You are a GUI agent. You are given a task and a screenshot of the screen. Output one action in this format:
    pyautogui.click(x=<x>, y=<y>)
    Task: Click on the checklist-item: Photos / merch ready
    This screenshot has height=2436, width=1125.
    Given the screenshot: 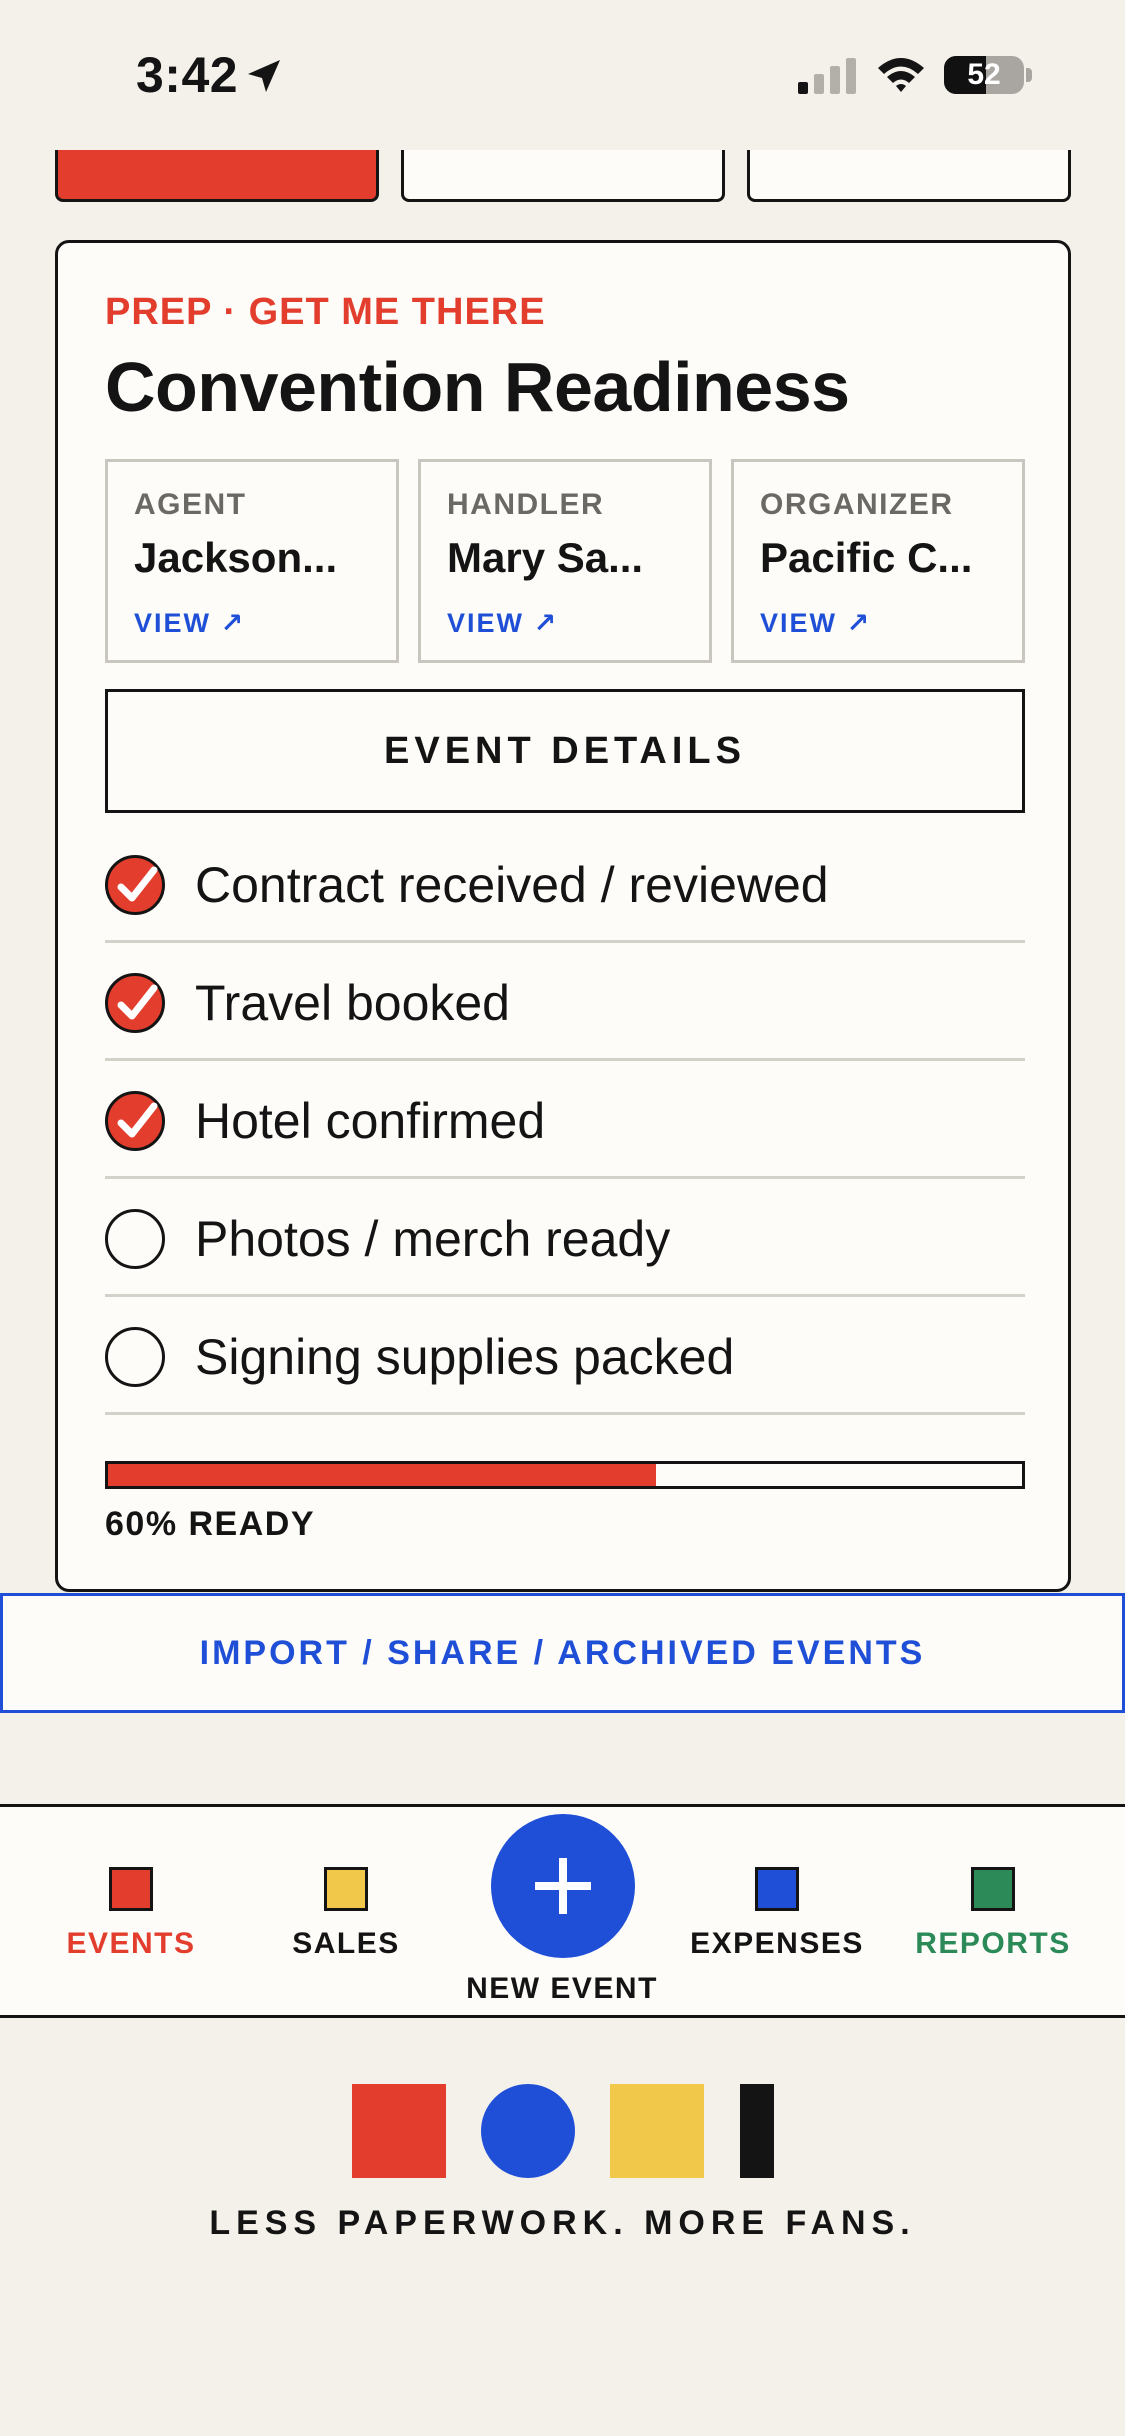 What is the action you would take?
    pyautogui.click(x=565, y=1238)
    